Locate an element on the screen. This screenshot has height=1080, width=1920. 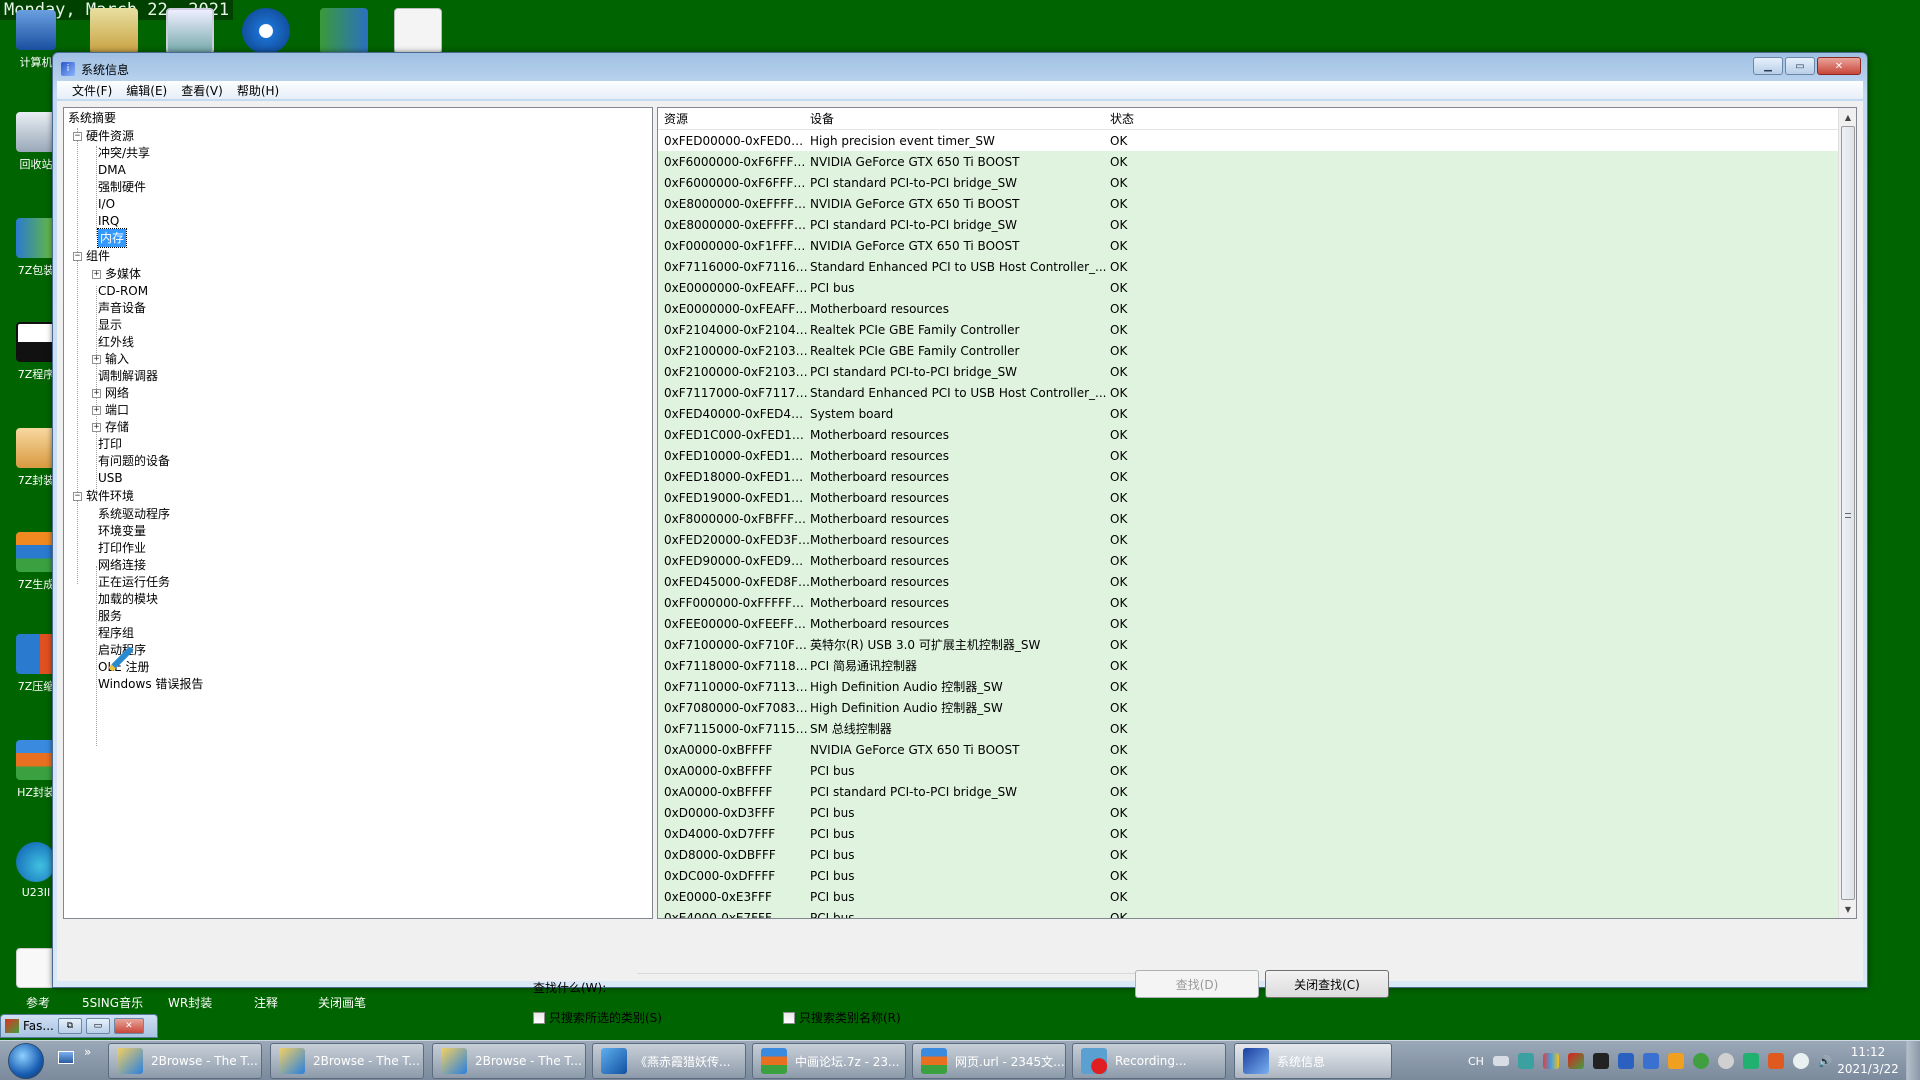
restore-button: ⧉ is located at coordinates (69, 1026).